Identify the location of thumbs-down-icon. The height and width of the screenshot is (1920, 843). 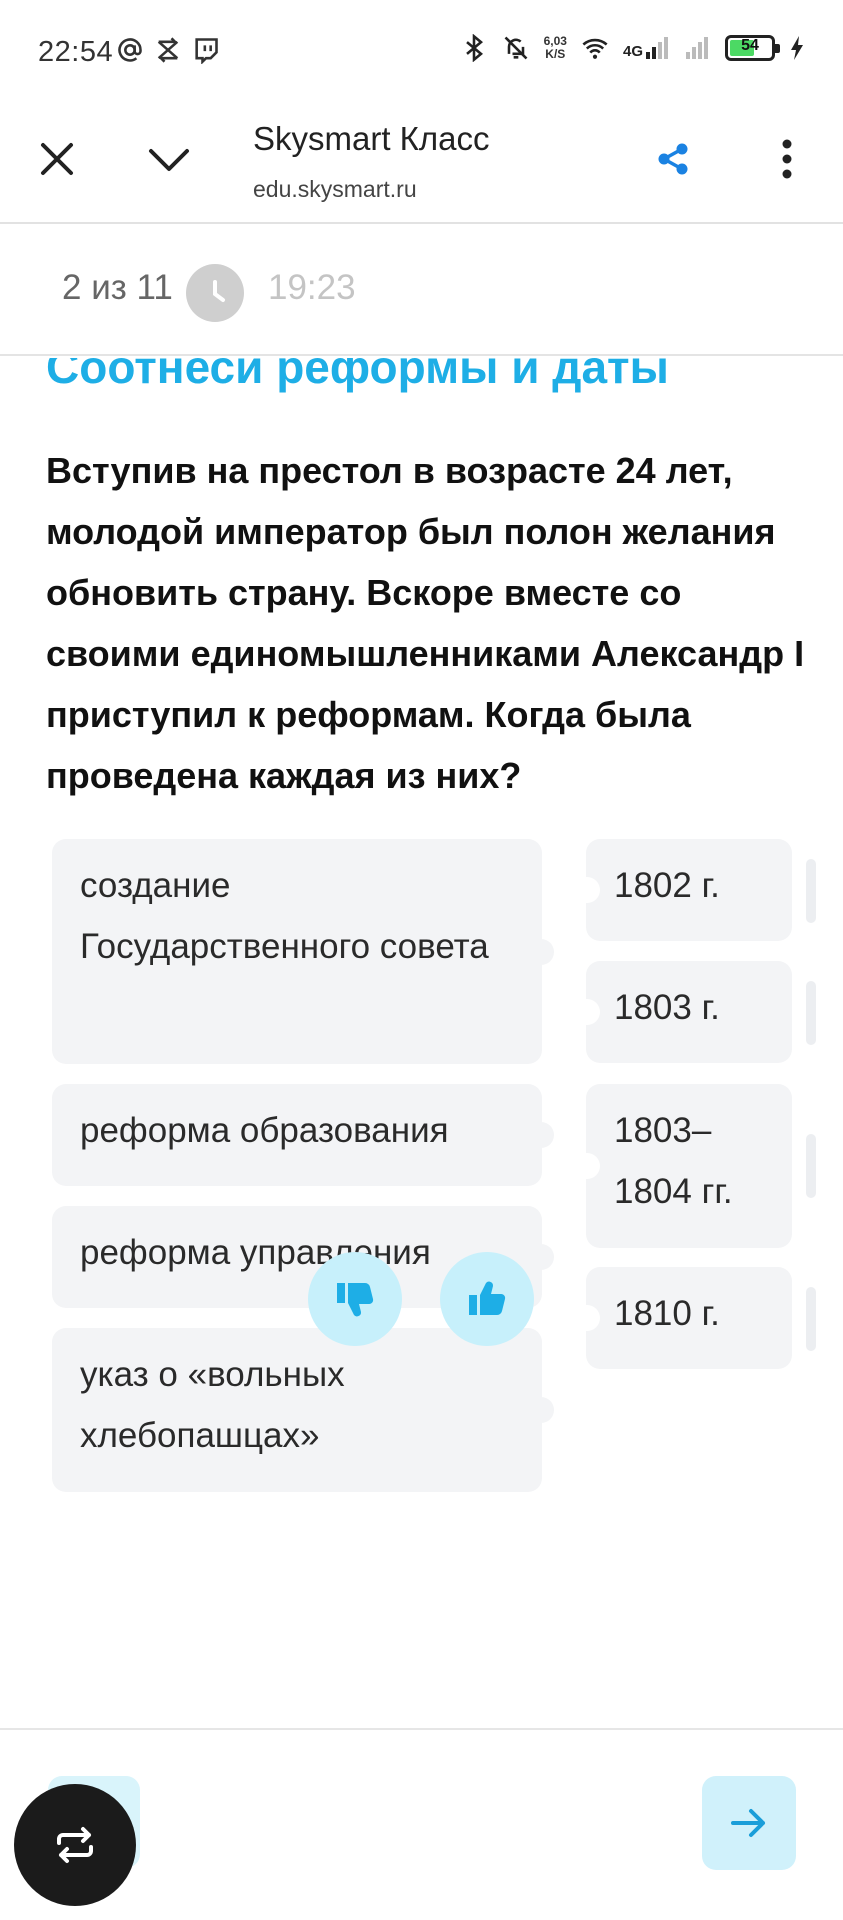
(355, 1299).